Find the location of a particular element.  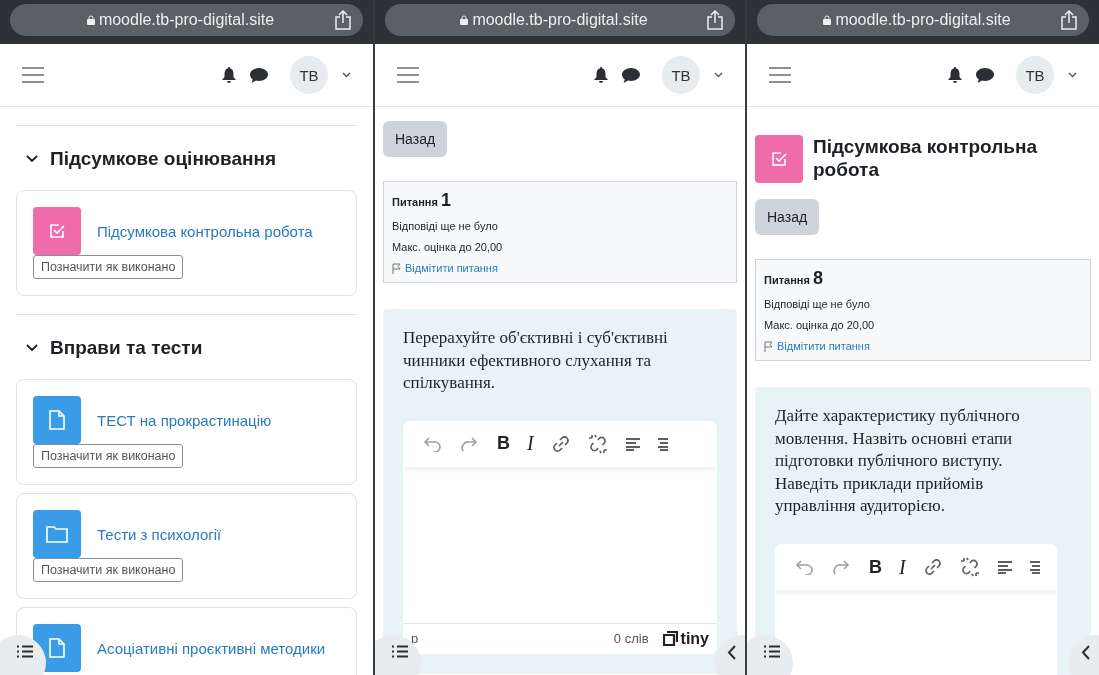

section-title: Вправи та тести is located at coordinates (126, 348).